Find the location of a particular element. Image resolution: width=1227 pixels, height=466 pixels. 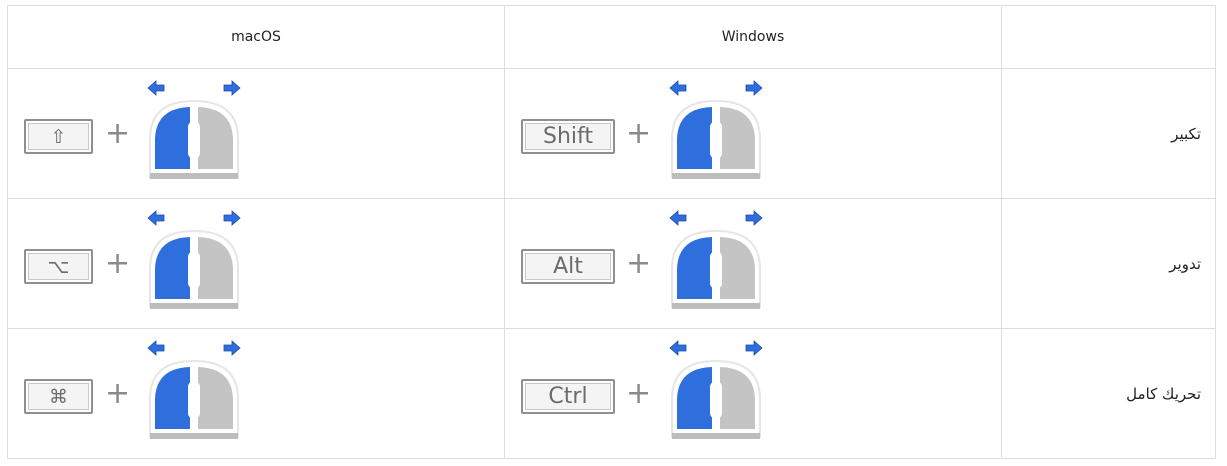

mac-key: ⌘ is located at coordinates (58, 396).